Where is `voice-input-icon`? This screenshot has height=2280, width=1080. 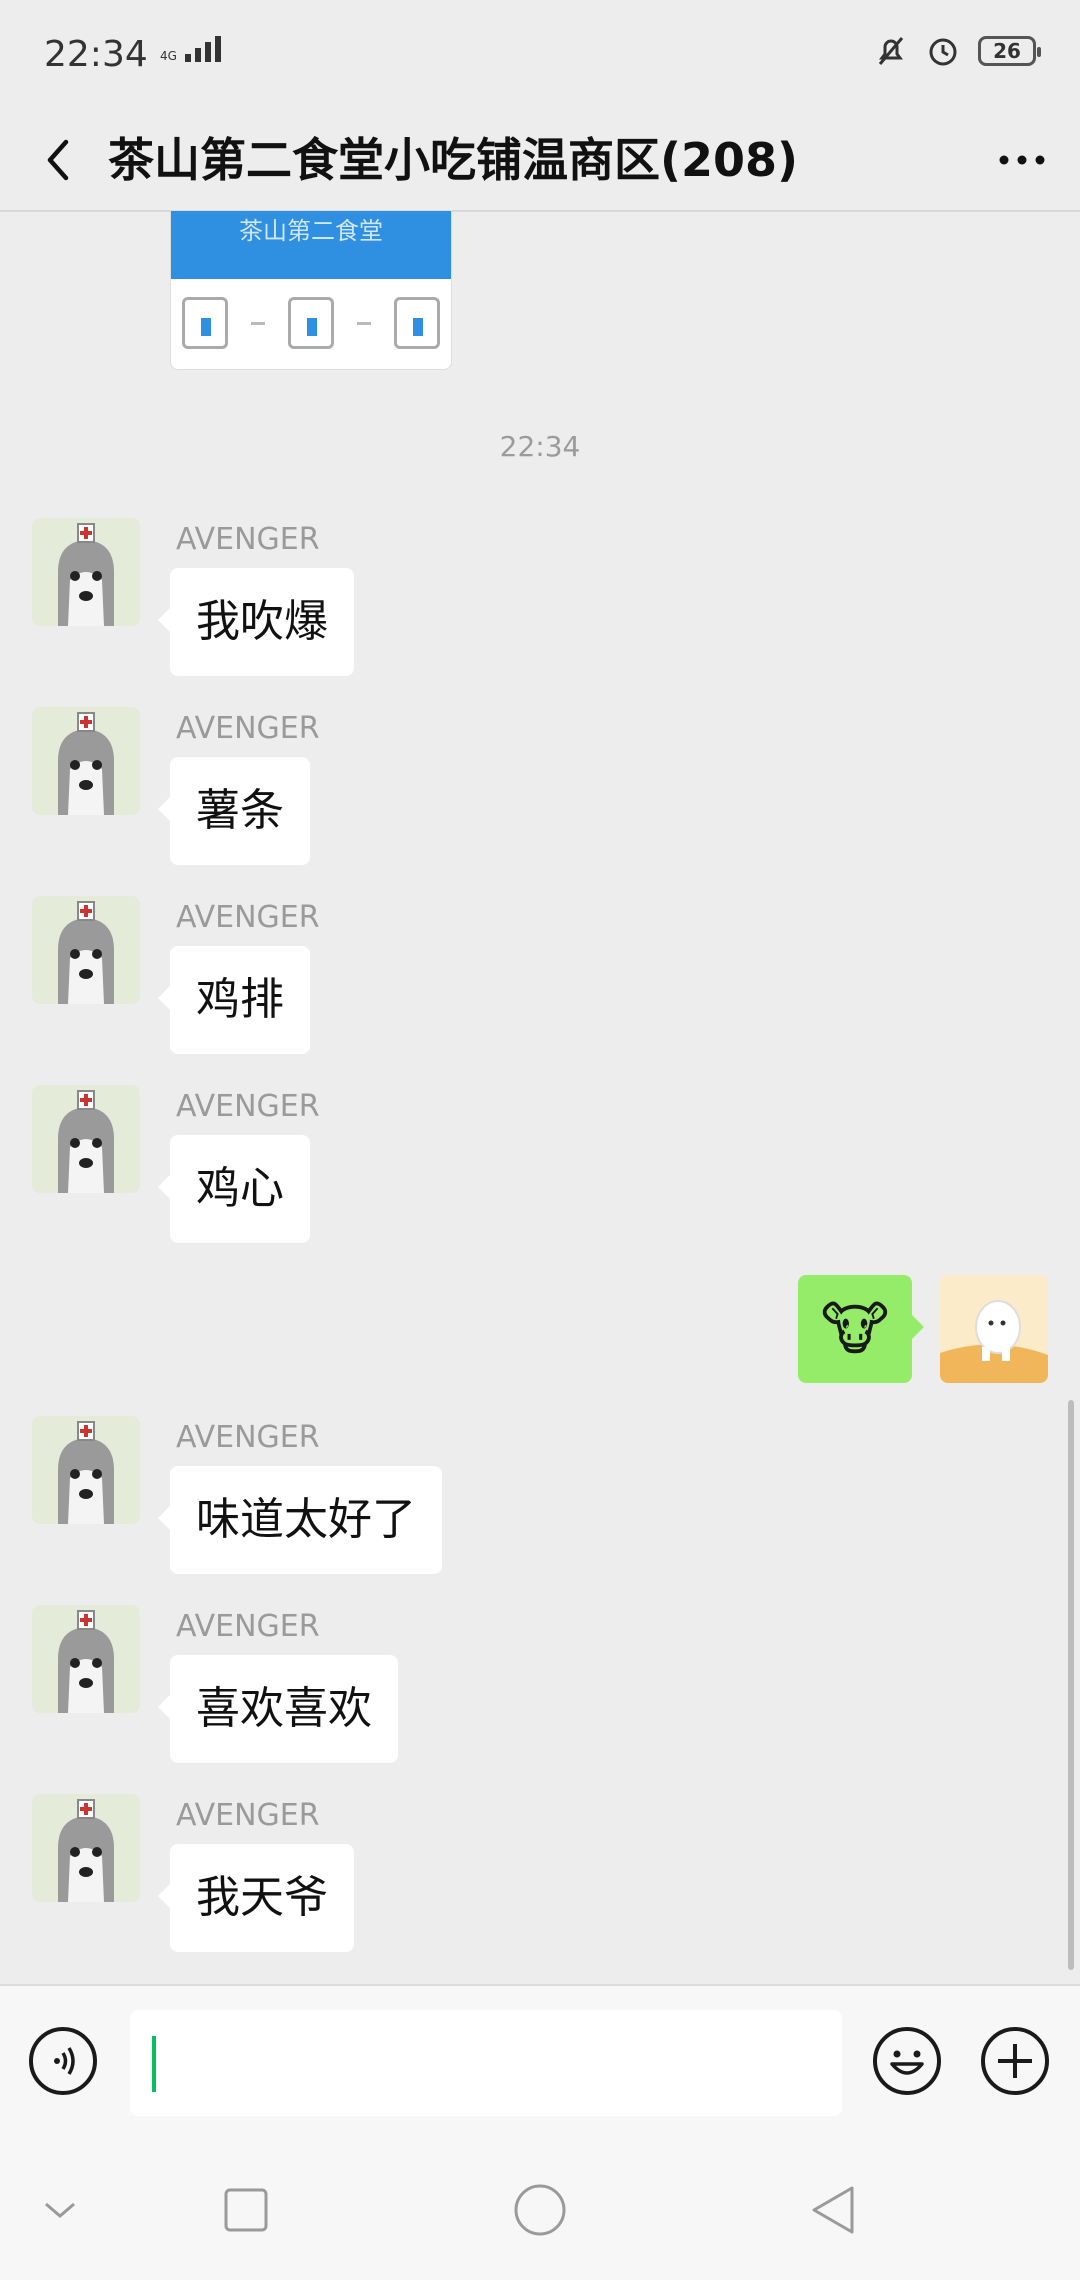
voice-input-icon is located at coordinates (63, 2061).